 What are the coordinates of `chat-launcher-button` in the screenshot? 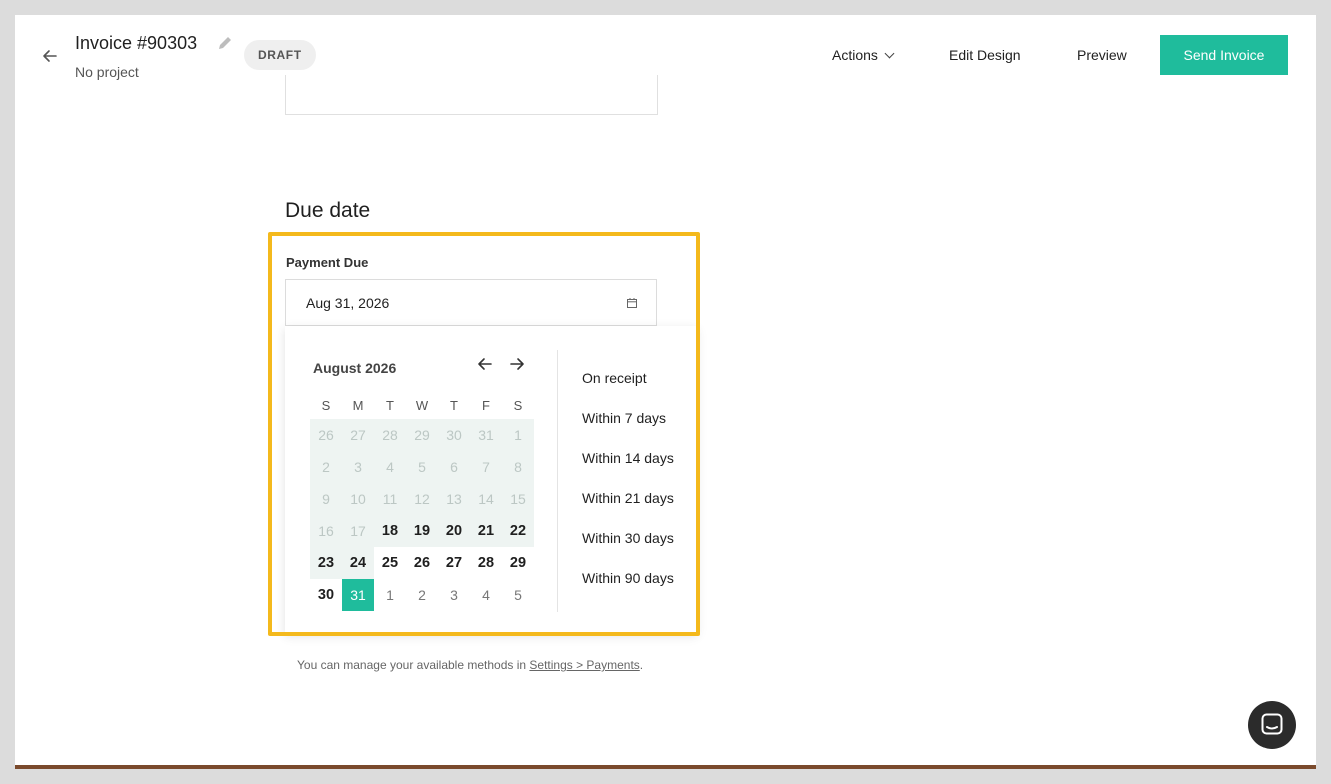 It's located at (1272, 725).